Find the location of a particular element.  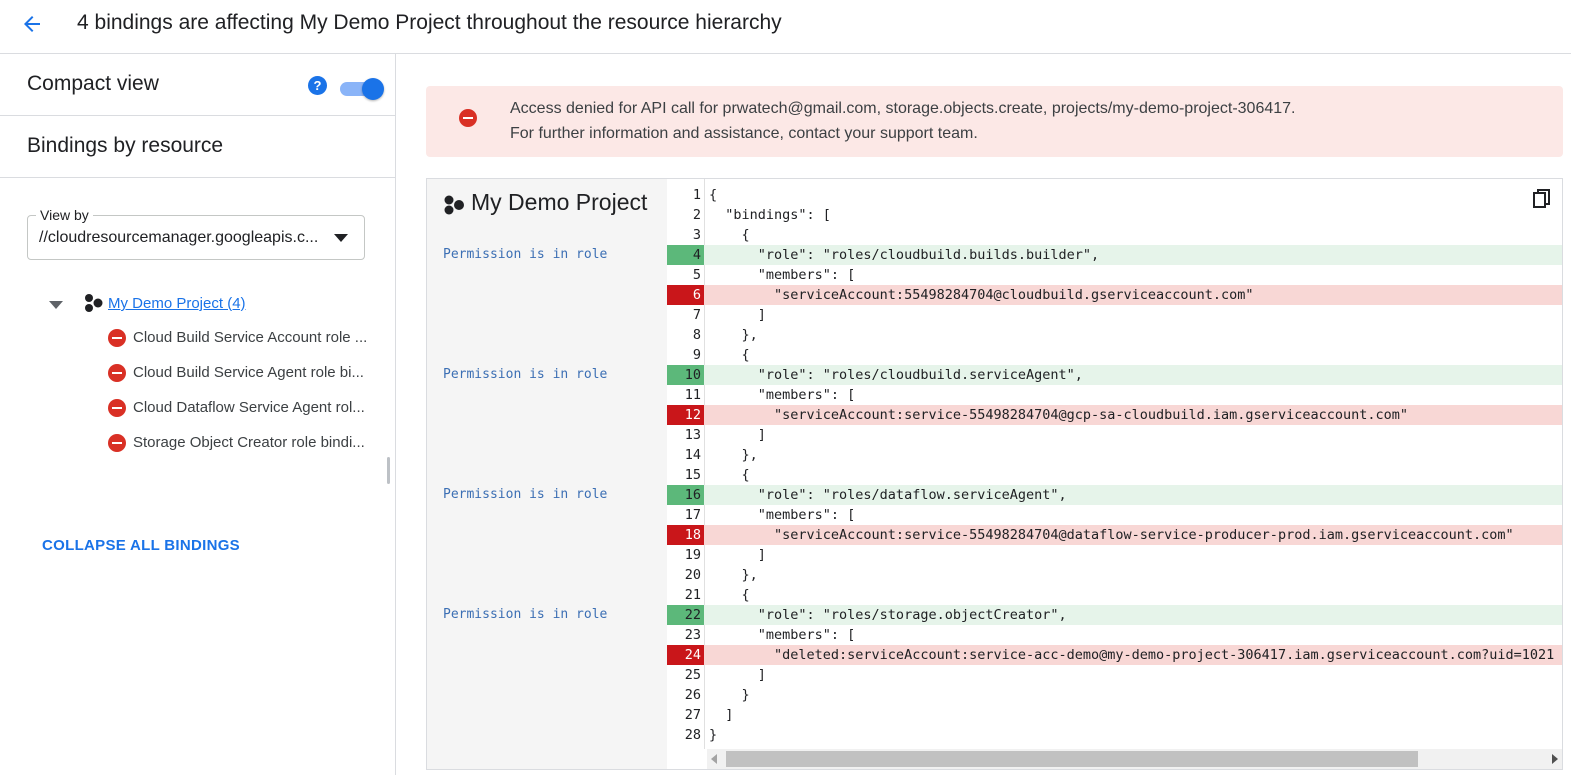

horizontal-scrollbar is located at coordinates (1134, 759).